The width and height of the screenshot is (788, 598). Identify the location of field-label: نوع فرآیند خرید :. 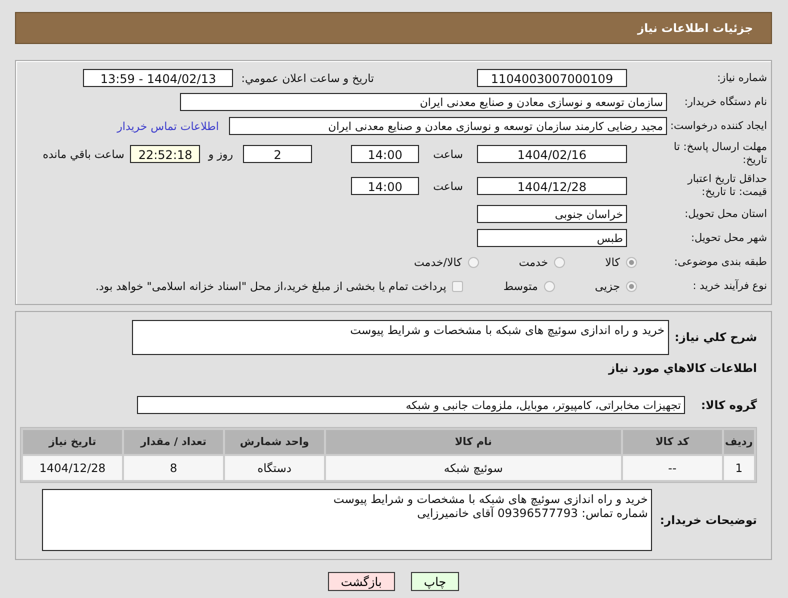
(729, 286).